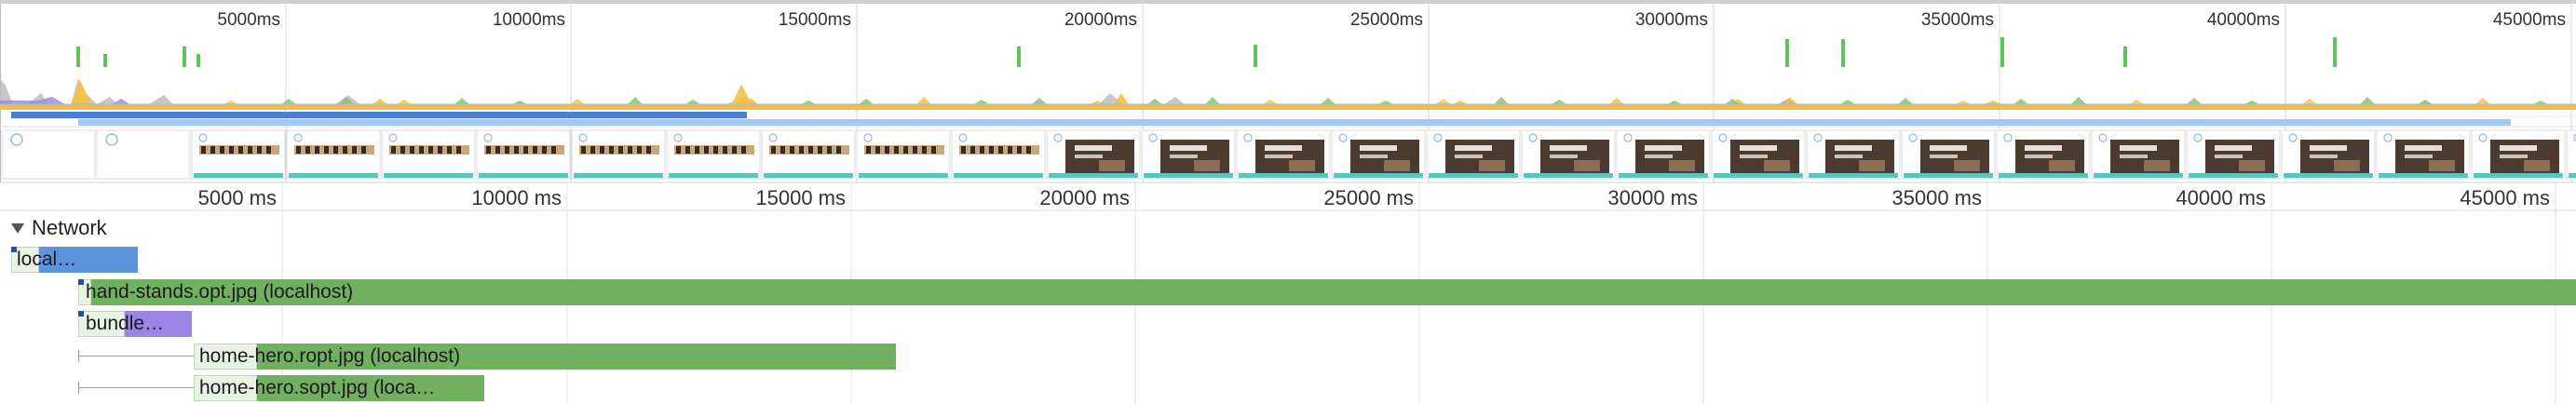 Image resolution: width=2576 pixels, height=404 pixels. I want to click on overview-tick-label: 40000ms, so click(2243, 20).